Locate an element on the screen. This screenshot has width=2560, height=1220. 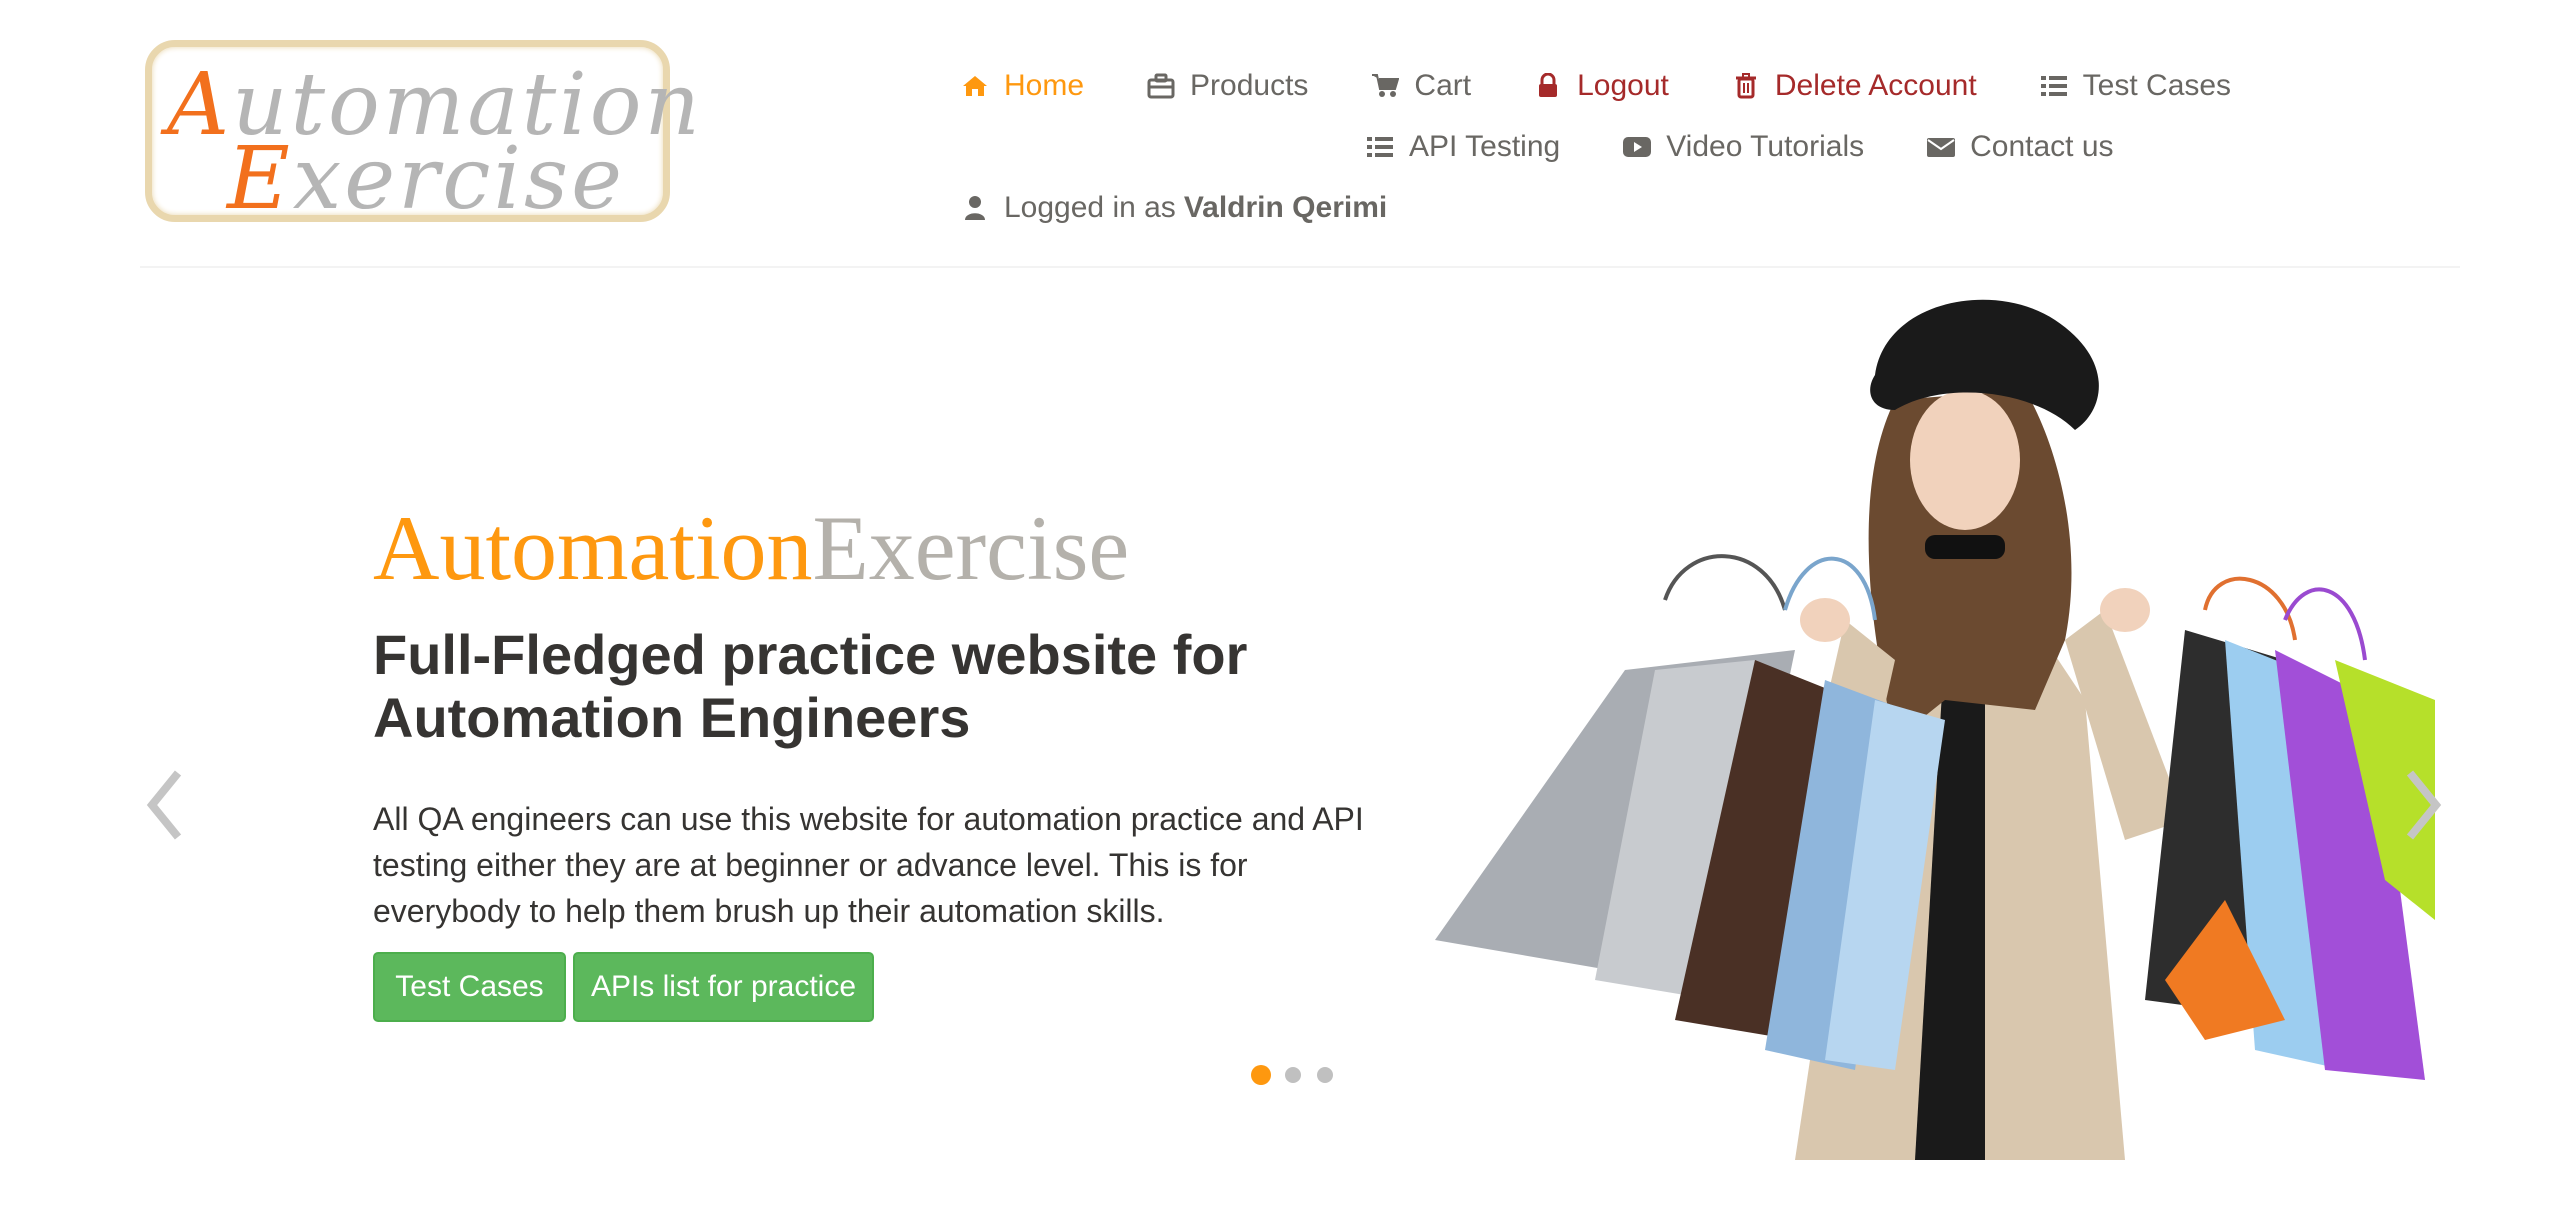
chevron-left-icon is located at coordinates (164, 805).